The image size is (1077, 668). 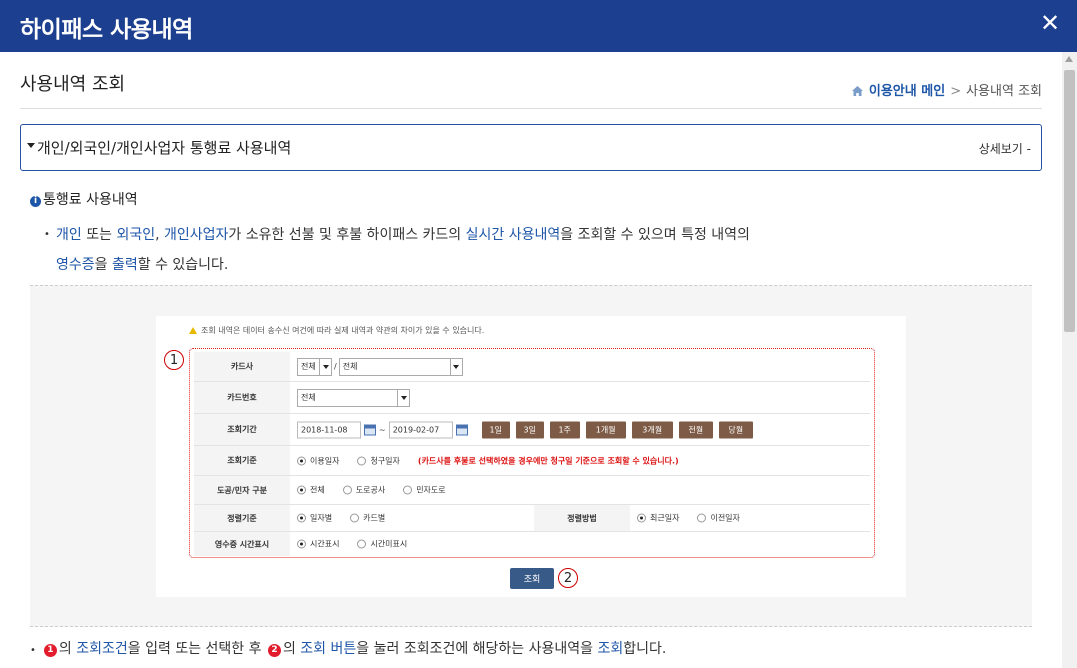 I want to click on card-company-select-1: 전체, so click(x=314, y=366).